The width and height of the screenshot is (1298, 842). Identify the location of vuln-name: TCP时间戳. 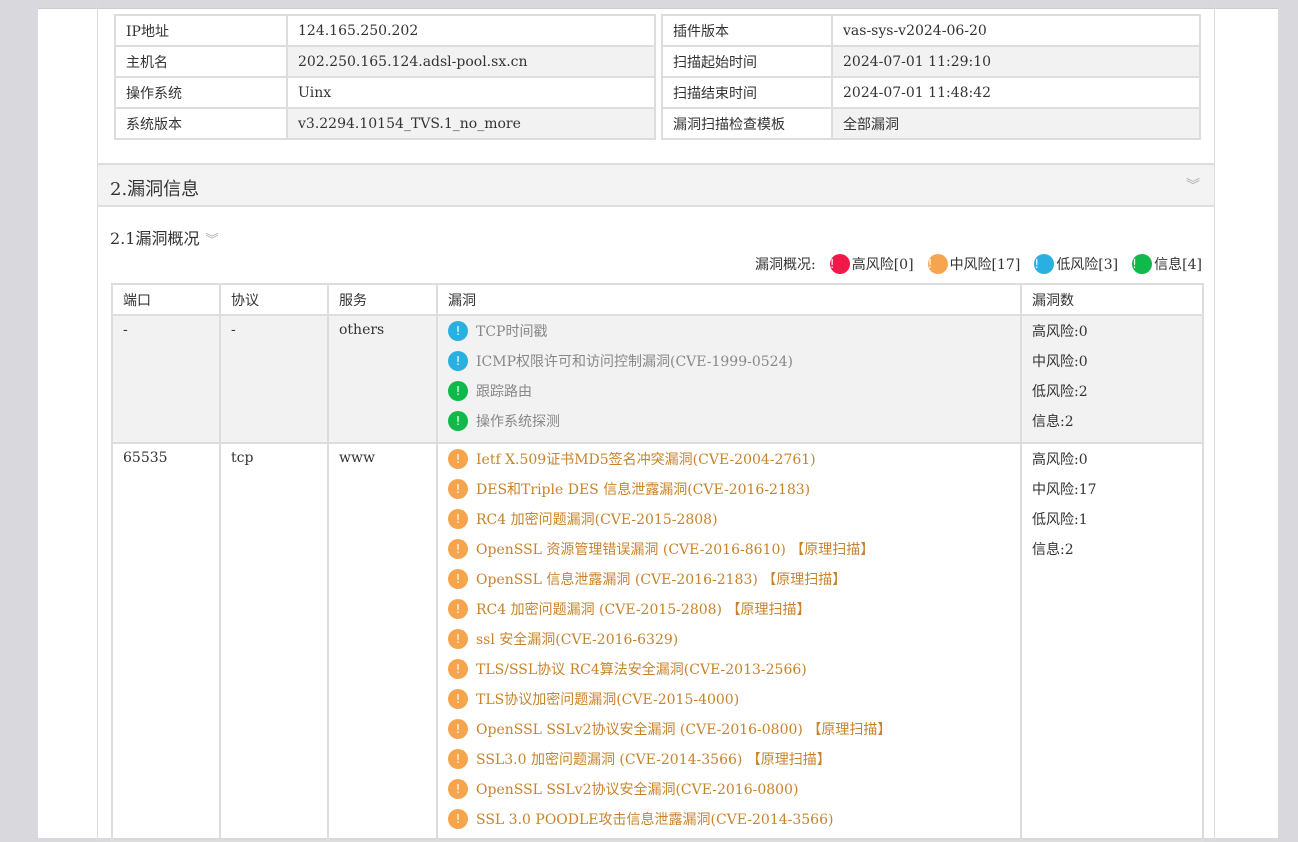
(511, 331).